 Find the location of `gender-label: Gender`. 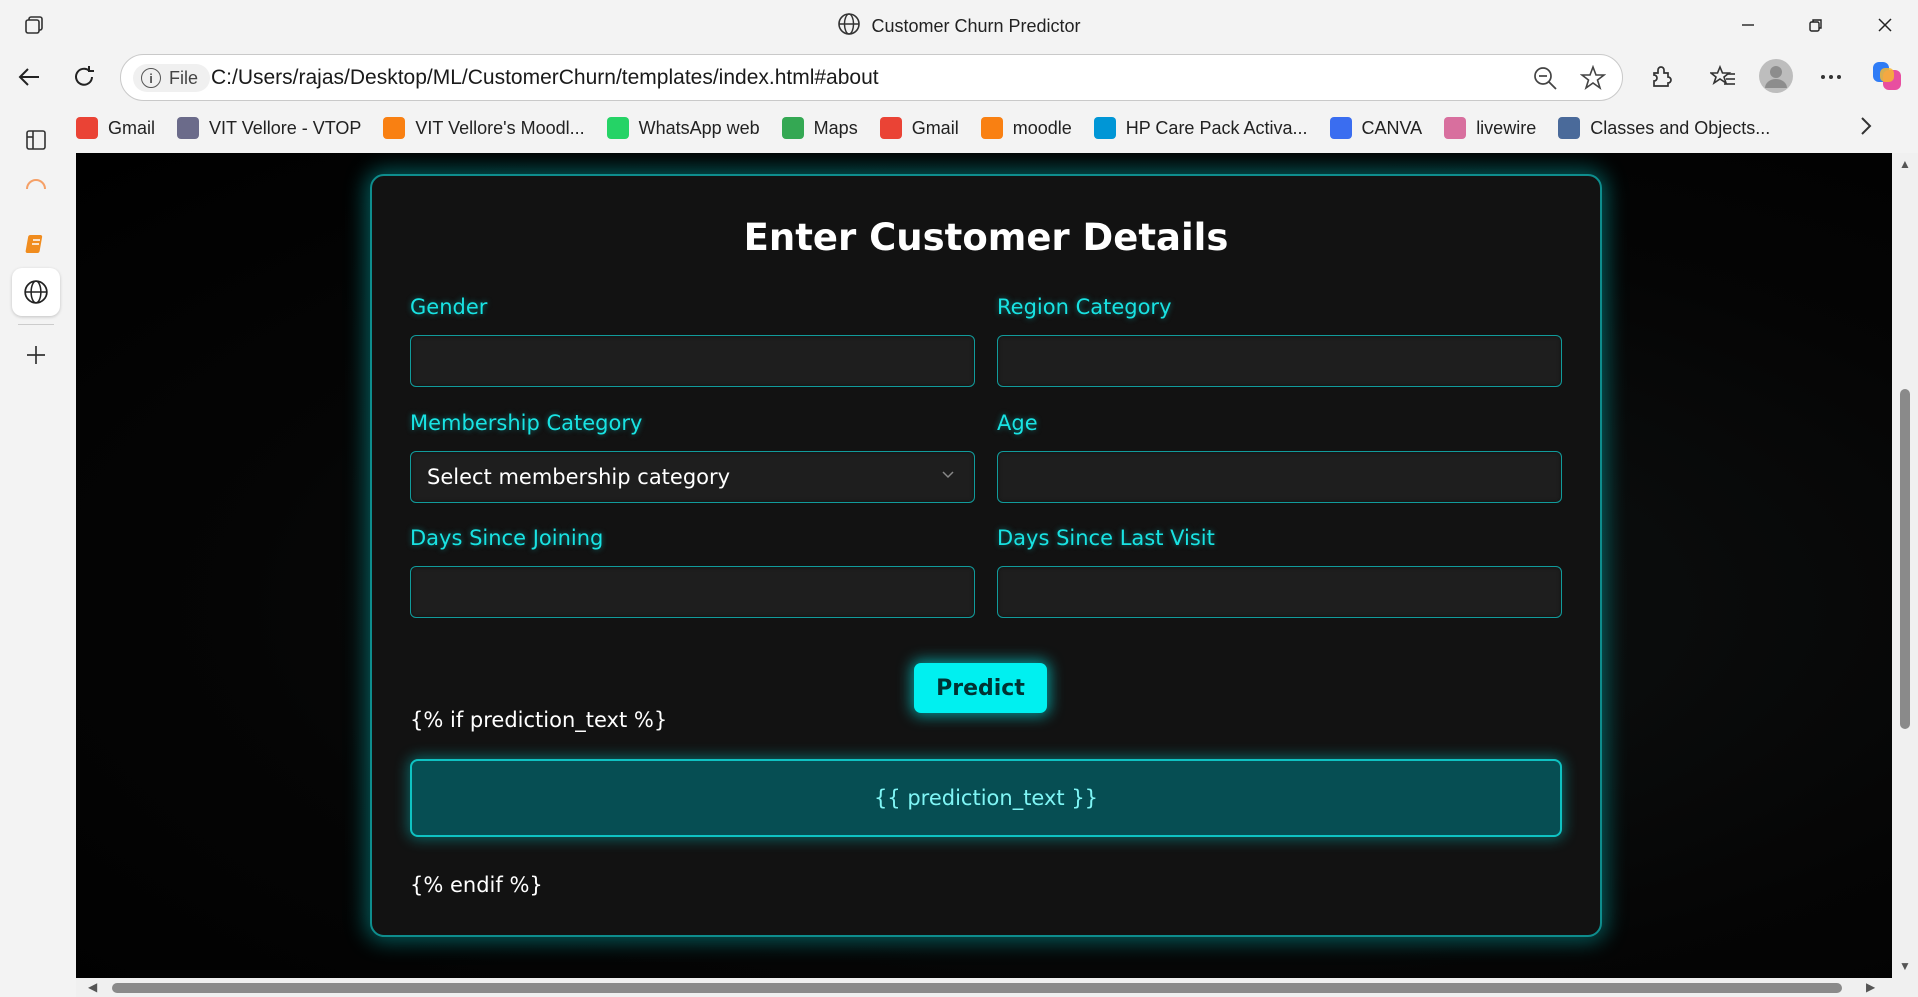

gender-label: Gender is located at coordinates (449, 307).